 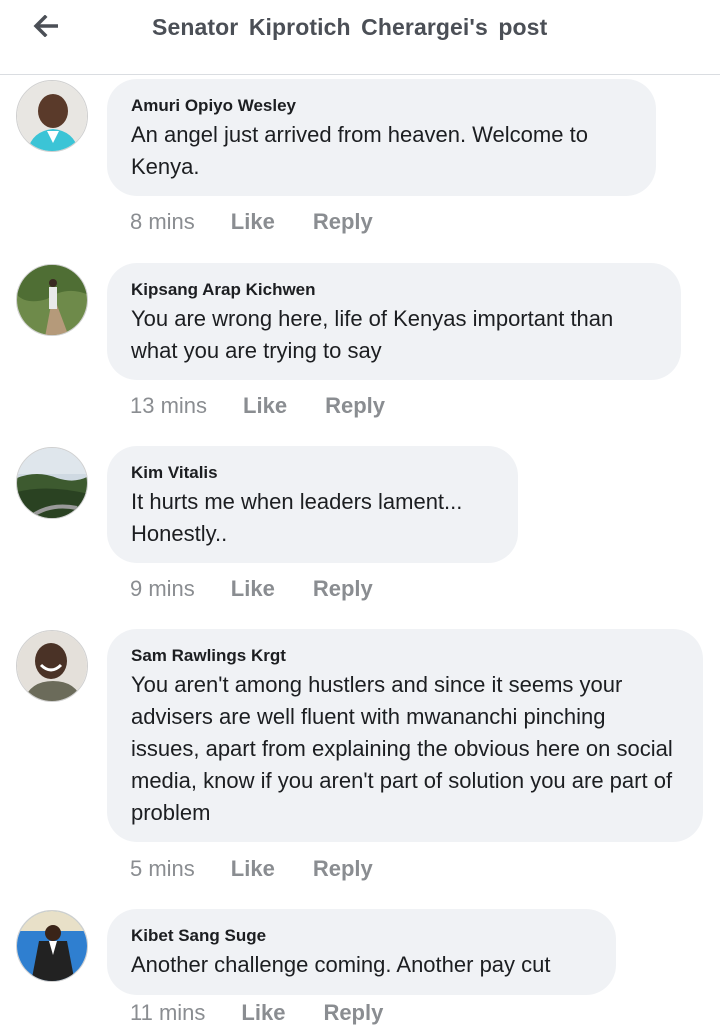 I want to click on comment-author: Kipsang Arap Kichwen, so click(x=394, y=290).